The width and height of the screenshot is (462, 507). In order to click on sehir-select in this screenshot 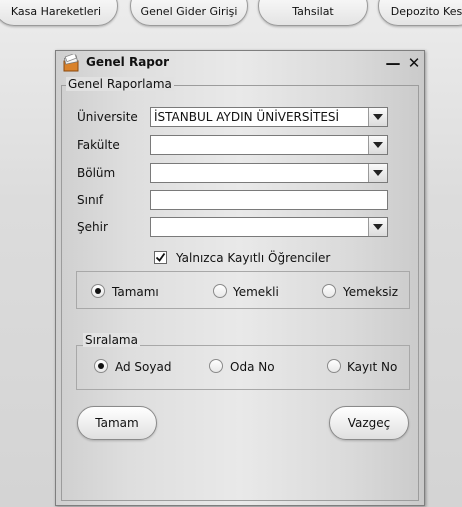, I will do `click(269, 227)`.